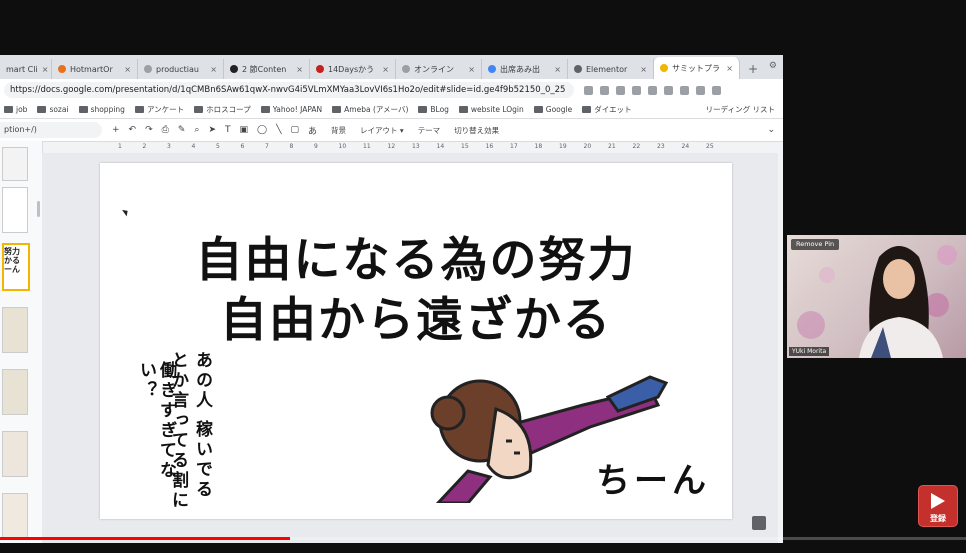 Image resolution: width=966 pixels, height=553 pixels. Describe the element at coordinates (759, 523) in the screenshot. I see `explore-icon` at that location.